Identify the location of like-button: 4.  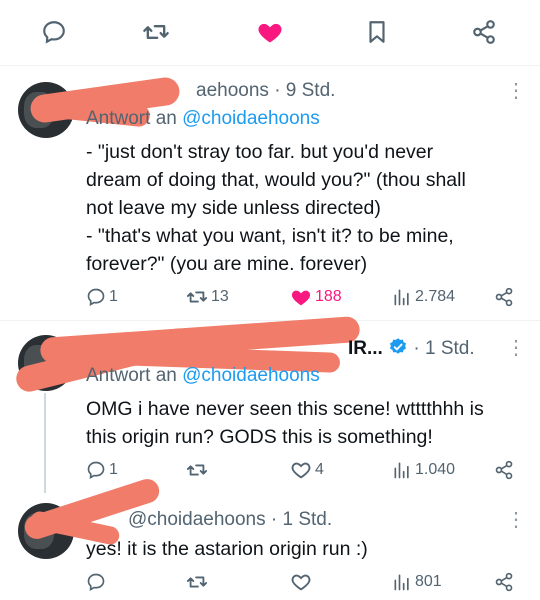
(307, 470).